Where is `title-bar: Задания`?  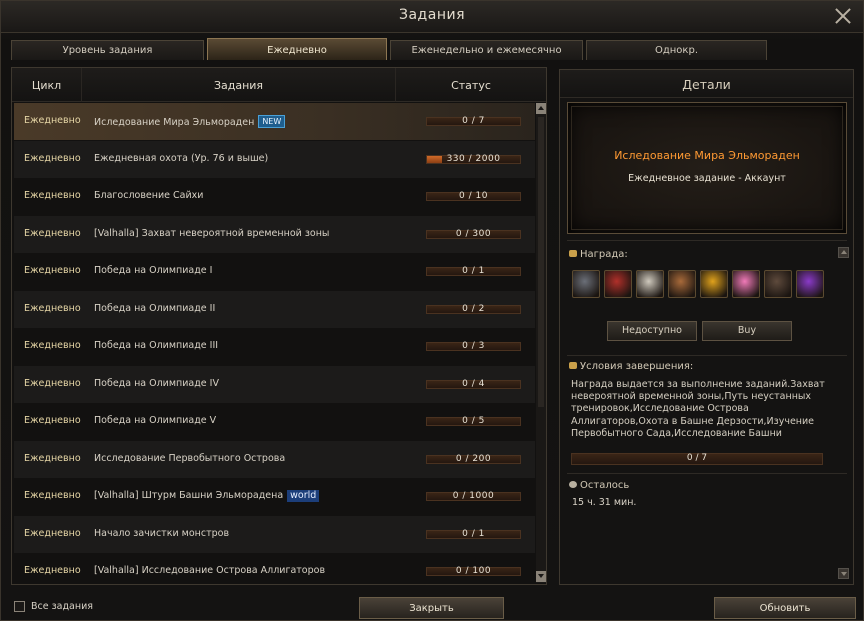
title-bar: Задания is located at coordinates (432, 17).